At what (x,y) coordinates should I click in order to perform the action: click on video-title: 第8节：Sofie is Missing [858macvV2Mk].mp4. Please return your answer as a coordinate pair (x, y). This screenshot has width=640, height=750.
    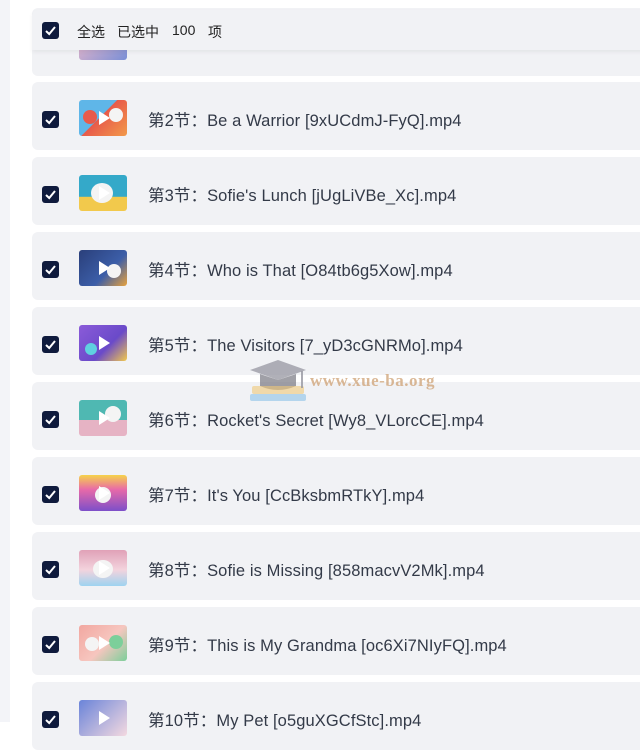
    Looking at the image, I should click on (316, 569).